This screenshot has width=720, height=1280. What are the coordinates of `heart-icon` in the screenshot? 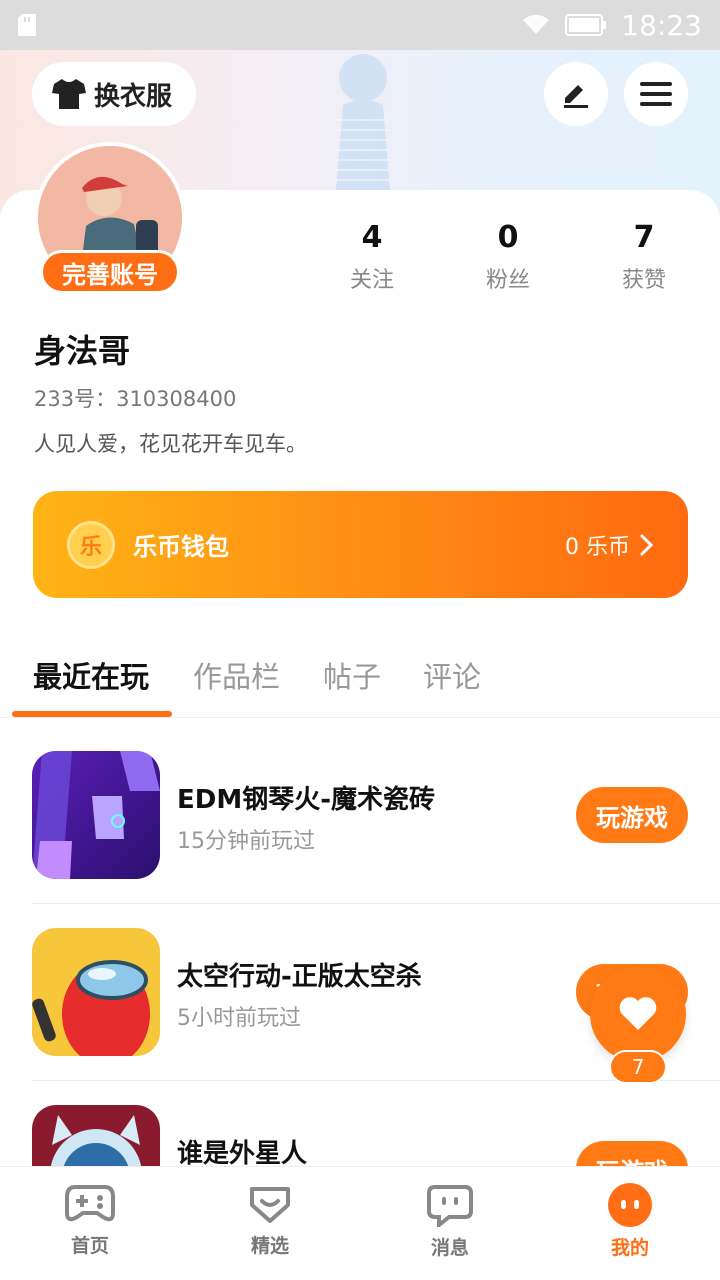 It's located at (638, 1013).